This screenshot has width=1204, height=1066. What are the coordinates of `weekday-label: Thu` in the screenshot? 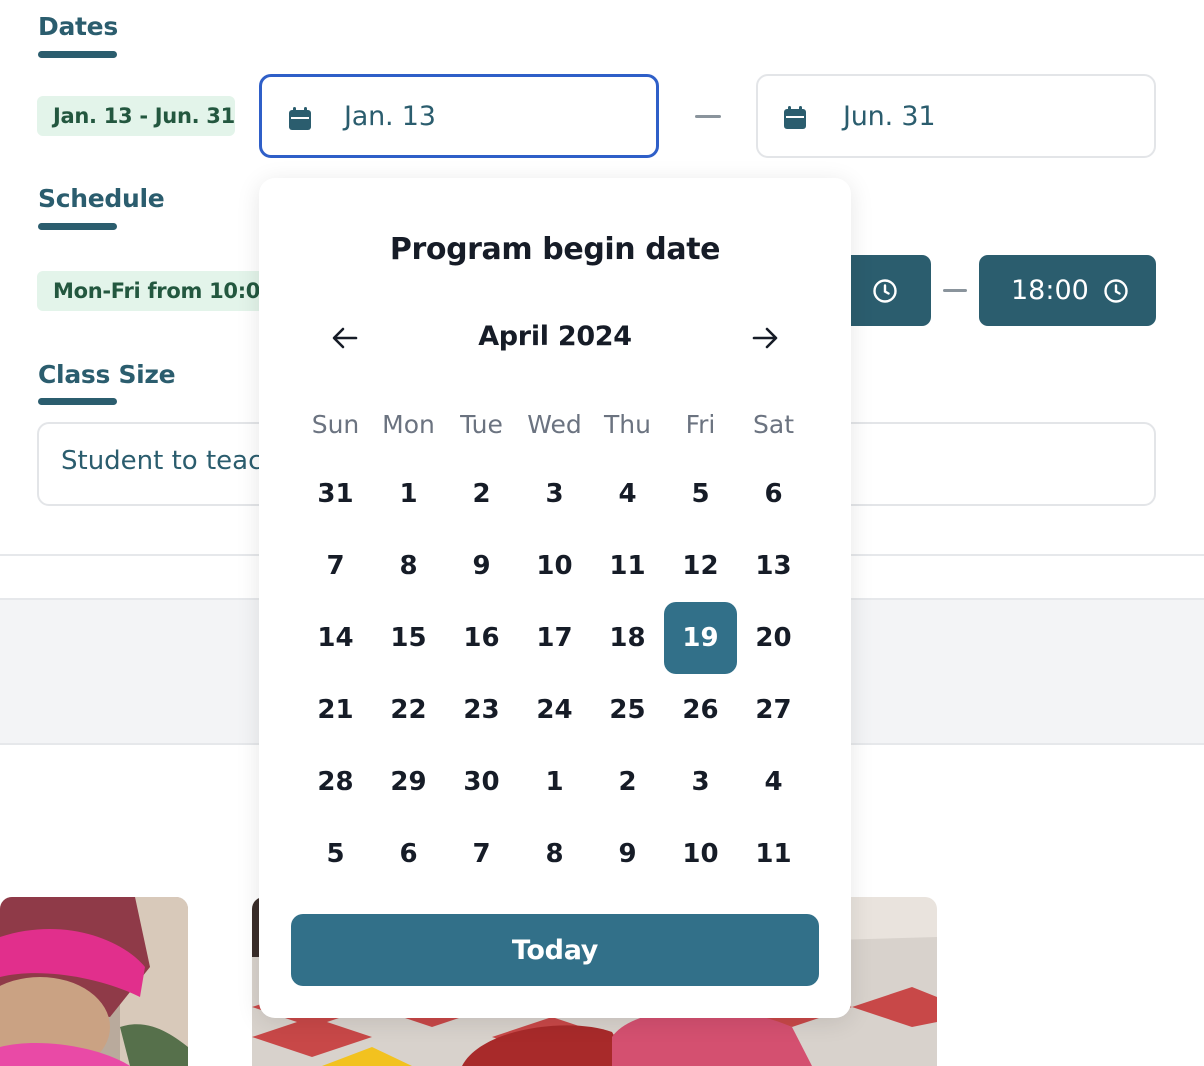 It's located at (627, 424).